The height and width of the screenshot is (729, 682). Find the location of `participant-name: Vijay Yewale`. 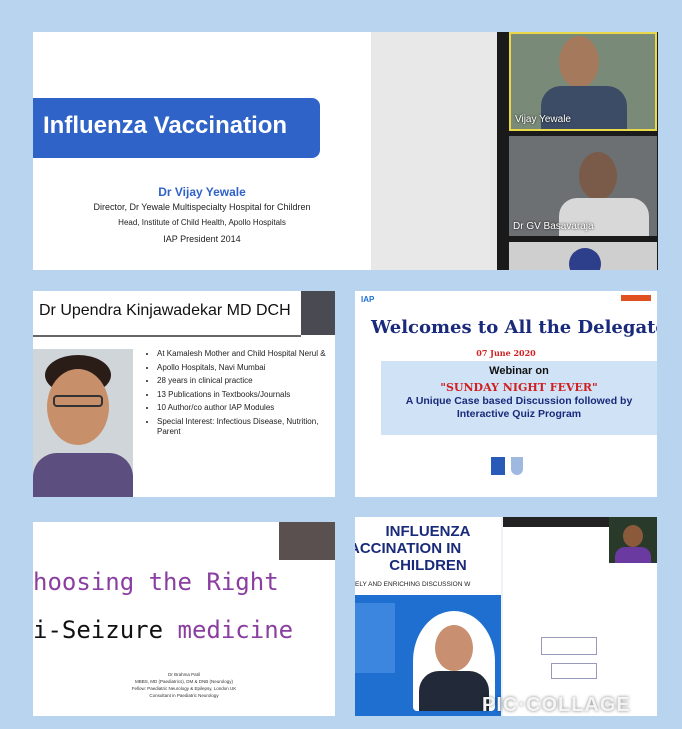

participant-name: Vijay Yewale is located at coordinates (543, 119).